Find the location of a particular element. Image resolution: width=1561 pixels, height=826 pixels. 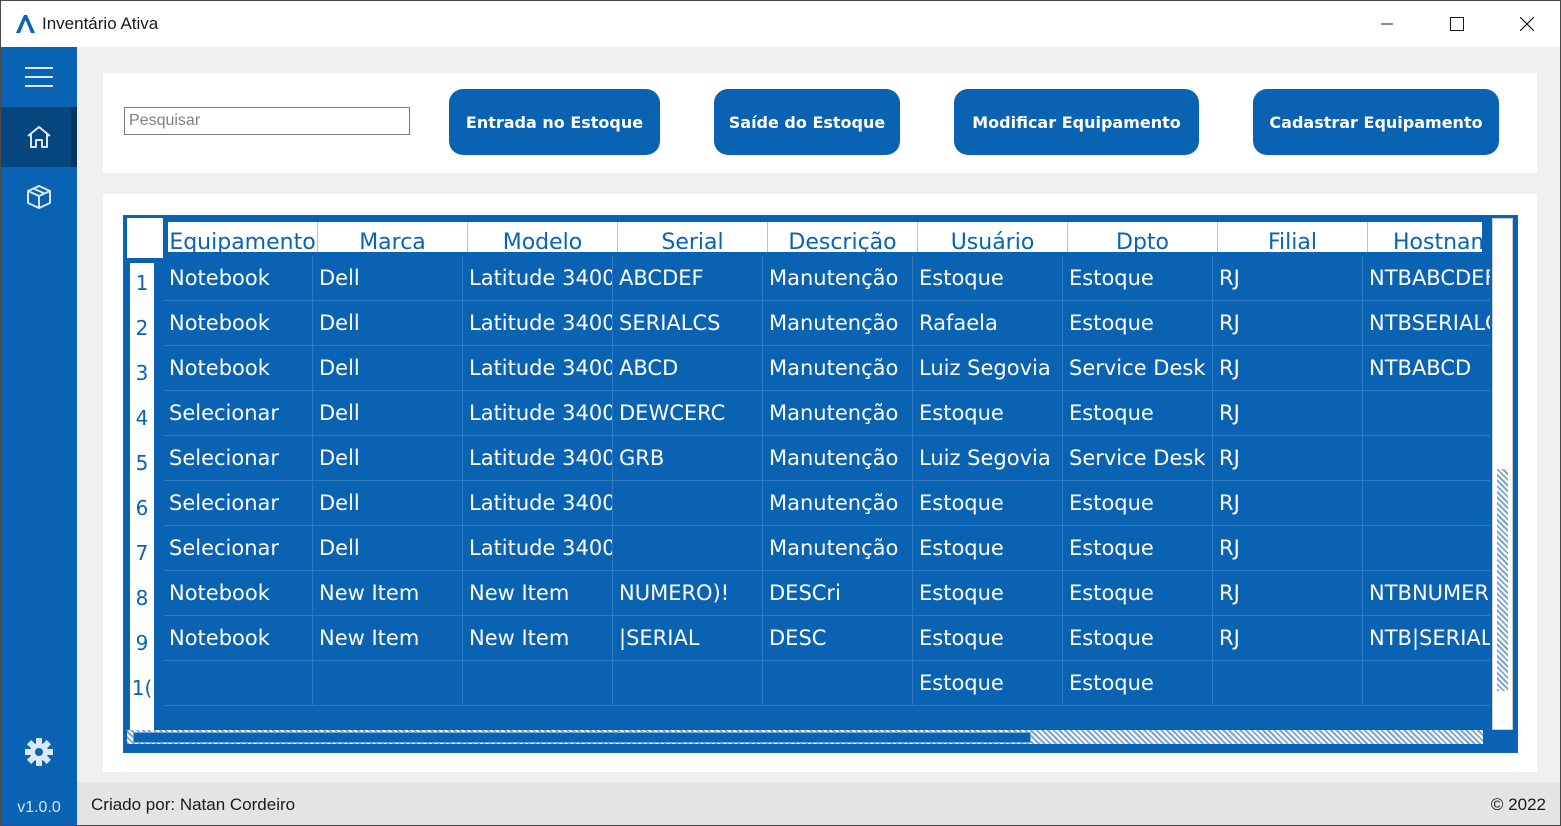

row-number: 6 is located at coordinates (142, 508).